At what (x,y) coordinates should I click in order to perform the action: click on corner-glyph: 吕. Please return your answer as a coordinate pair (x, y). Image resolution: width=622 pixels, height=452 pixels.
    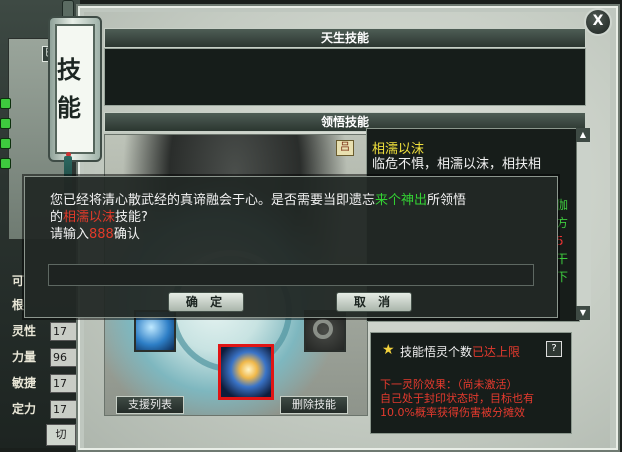
    Looking at the image, I should click on (345, 148).